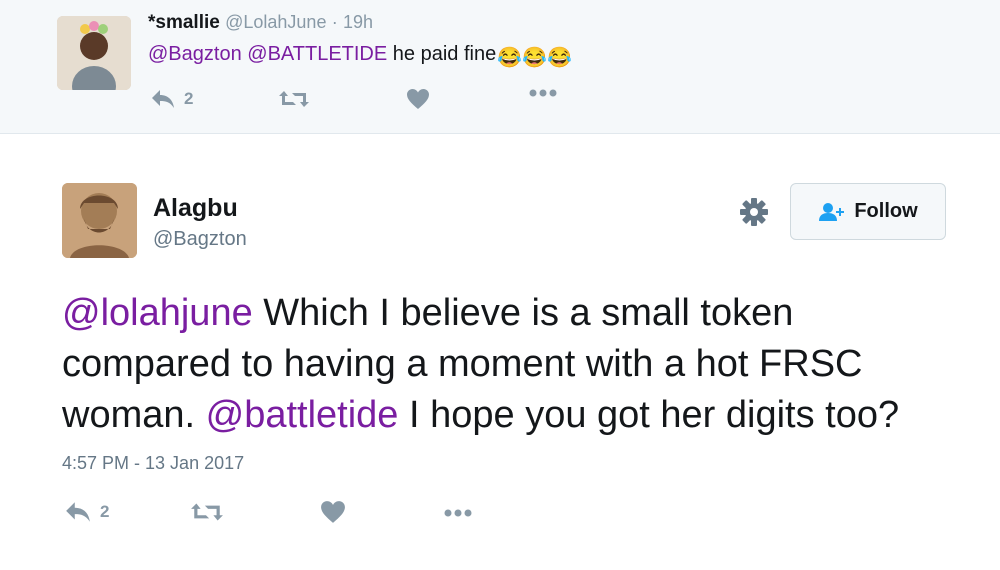 This screenshot has height=570, width=1000. Describe the element at coordinates (358, 22) in the screenshot. I see `reply-time: 19h` at that location.